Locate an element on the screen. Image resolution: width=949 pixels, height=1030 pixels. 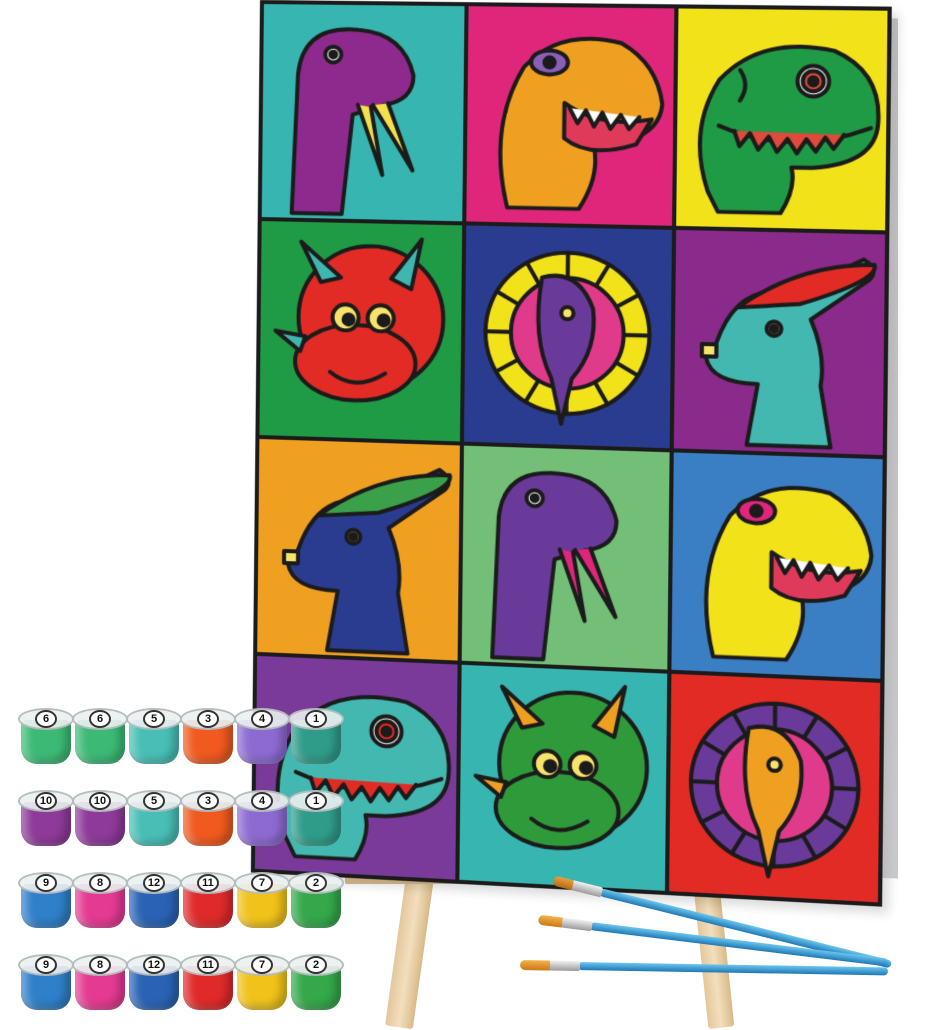
paint-pot-strip: 6 6 5 3 4 1 is located at coordinates (190, 742).